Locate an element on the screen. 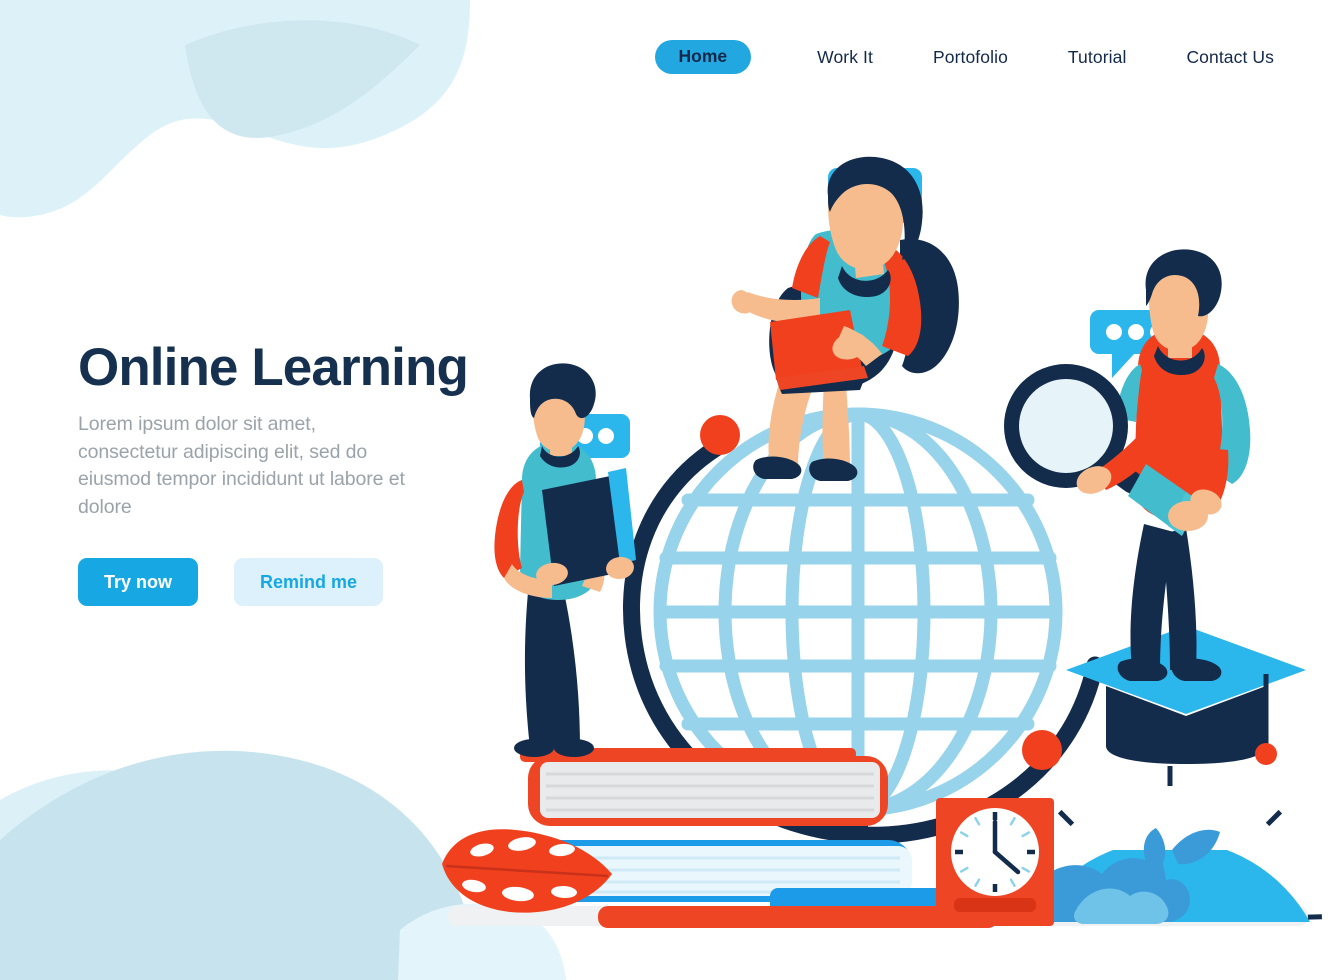 The width and height of the screenshot is (1344, 980). remind-me-button: Remind me is located at coordinates (309, 581).